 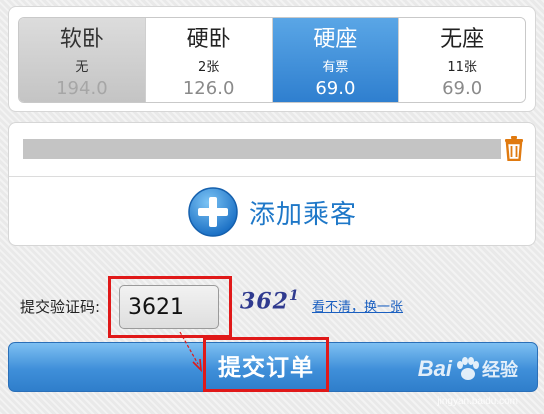 I want to click on passenger-info-redacted, so click(x=262, y=149).